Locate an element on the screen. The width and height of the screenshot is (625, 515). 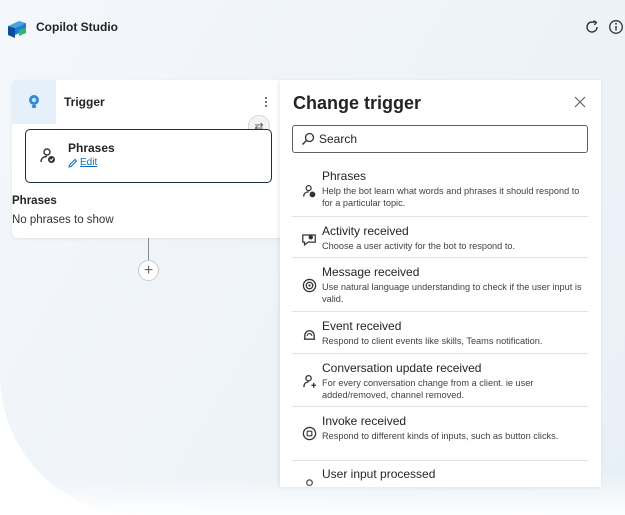
close-panel-button is located at coordinates (580, 102).